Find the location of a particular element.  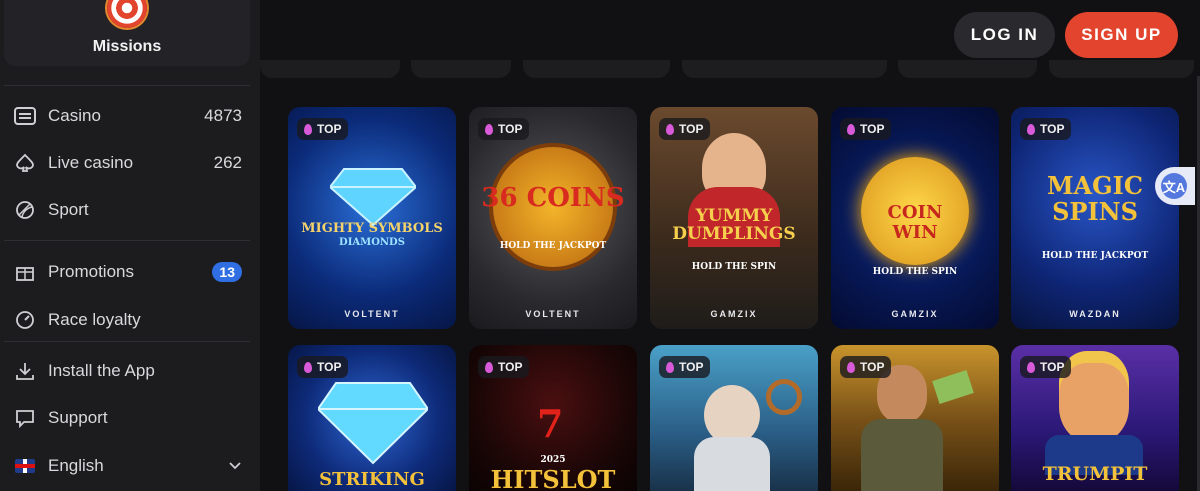

language-selector: English is located at coordinates (128, 466).